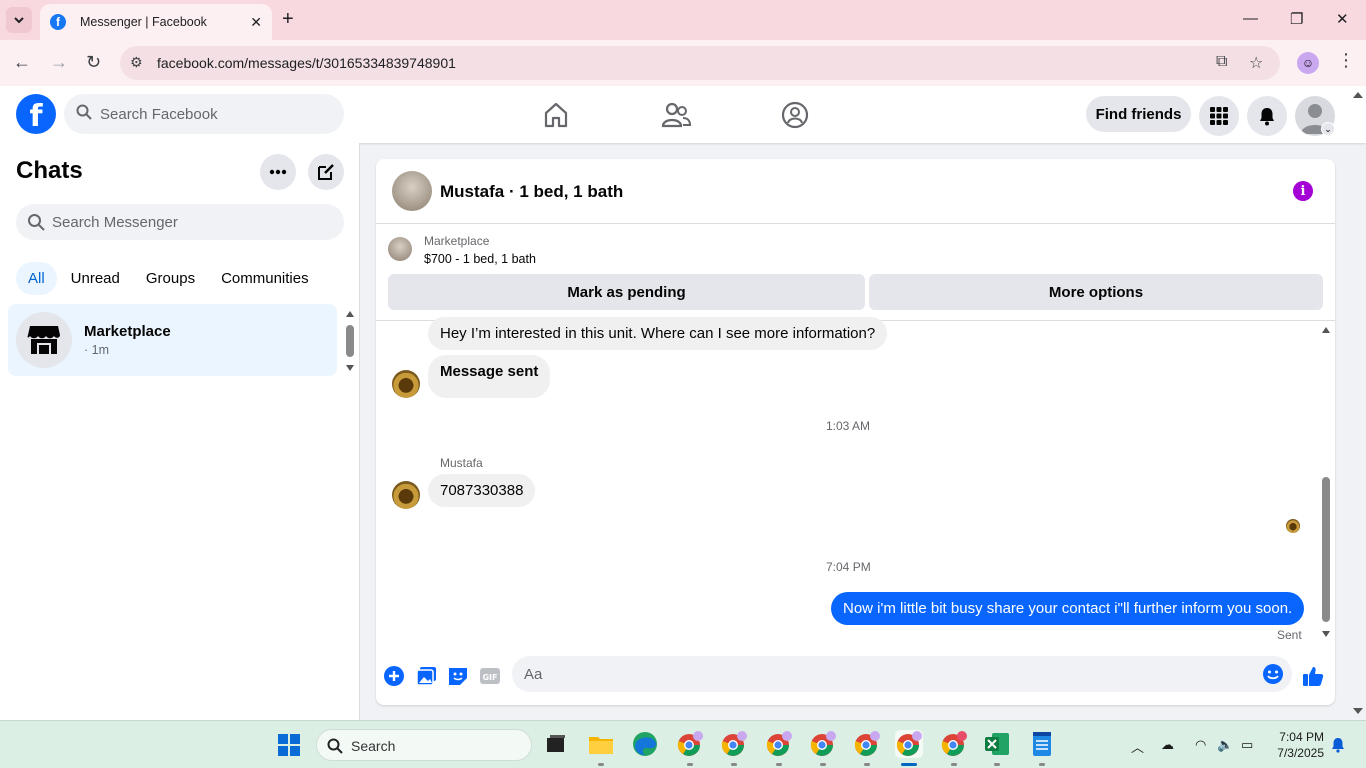 Image resolution: width=1366 pixels, height=768 pixels. Describe the element at coordinates (997, 744) in the screenshot. I see `excel-icon` at that location.